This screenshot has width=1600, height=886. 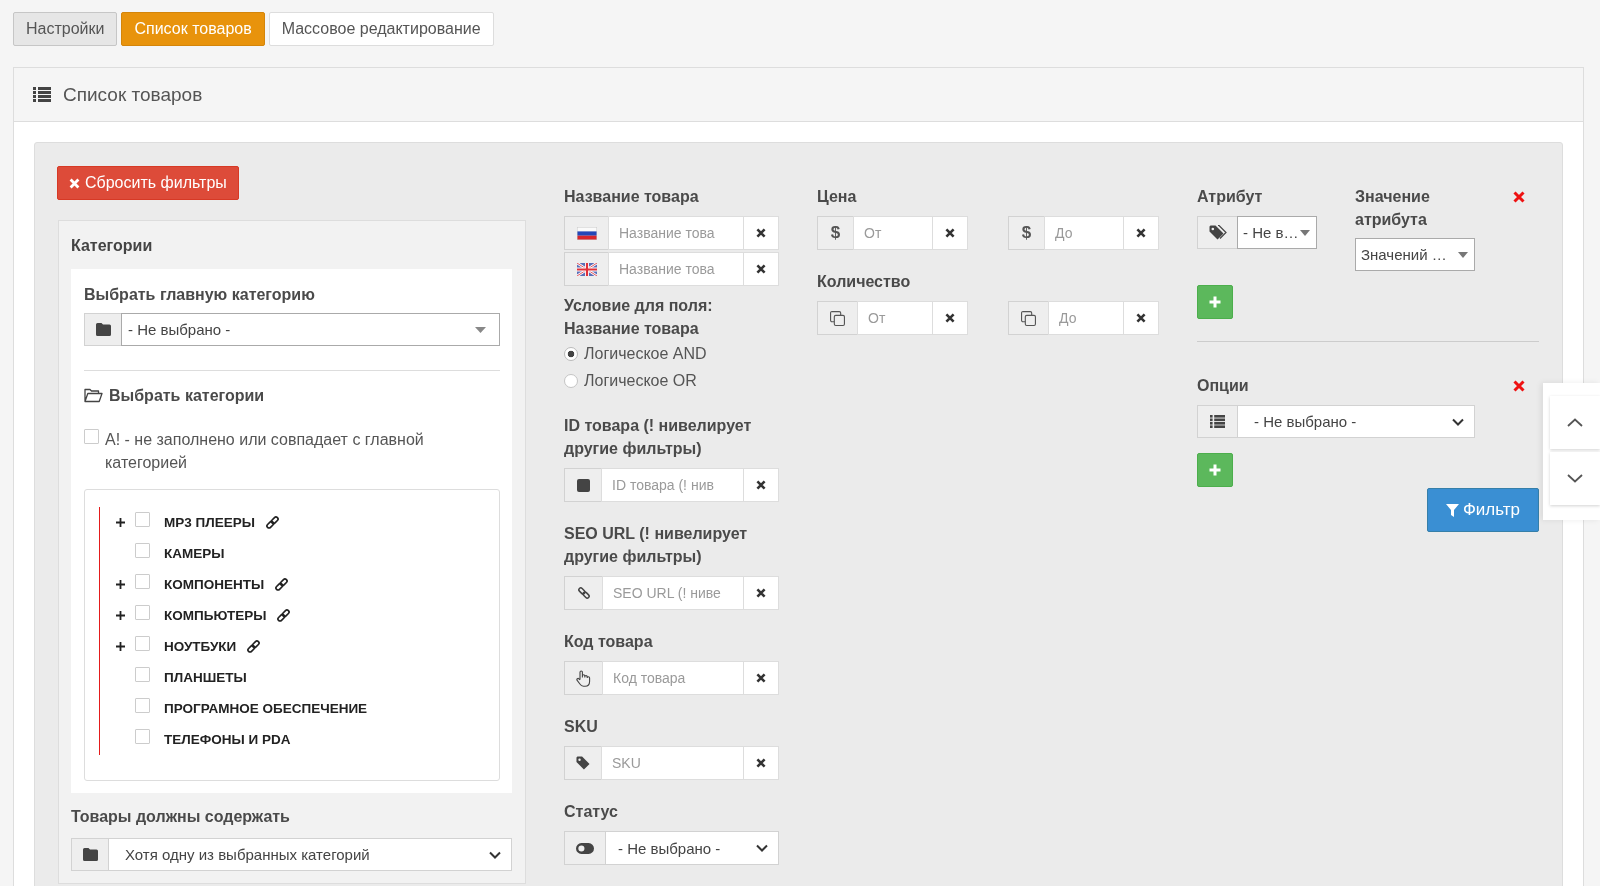 What do you see at coordinates (835, 233) in the screenshot?
I see `currency-symbol: $` at bounding box center [835, 233].